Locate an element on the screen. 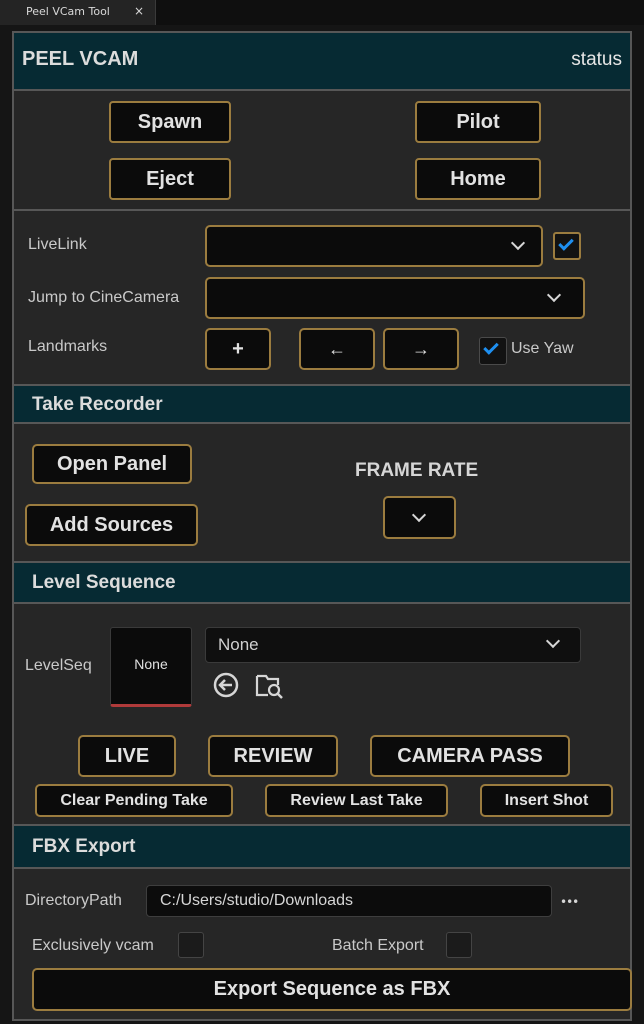 This screenshot has width=644, height=1024. batch-export-label: Batch Export is located at coordinates (378, 945).